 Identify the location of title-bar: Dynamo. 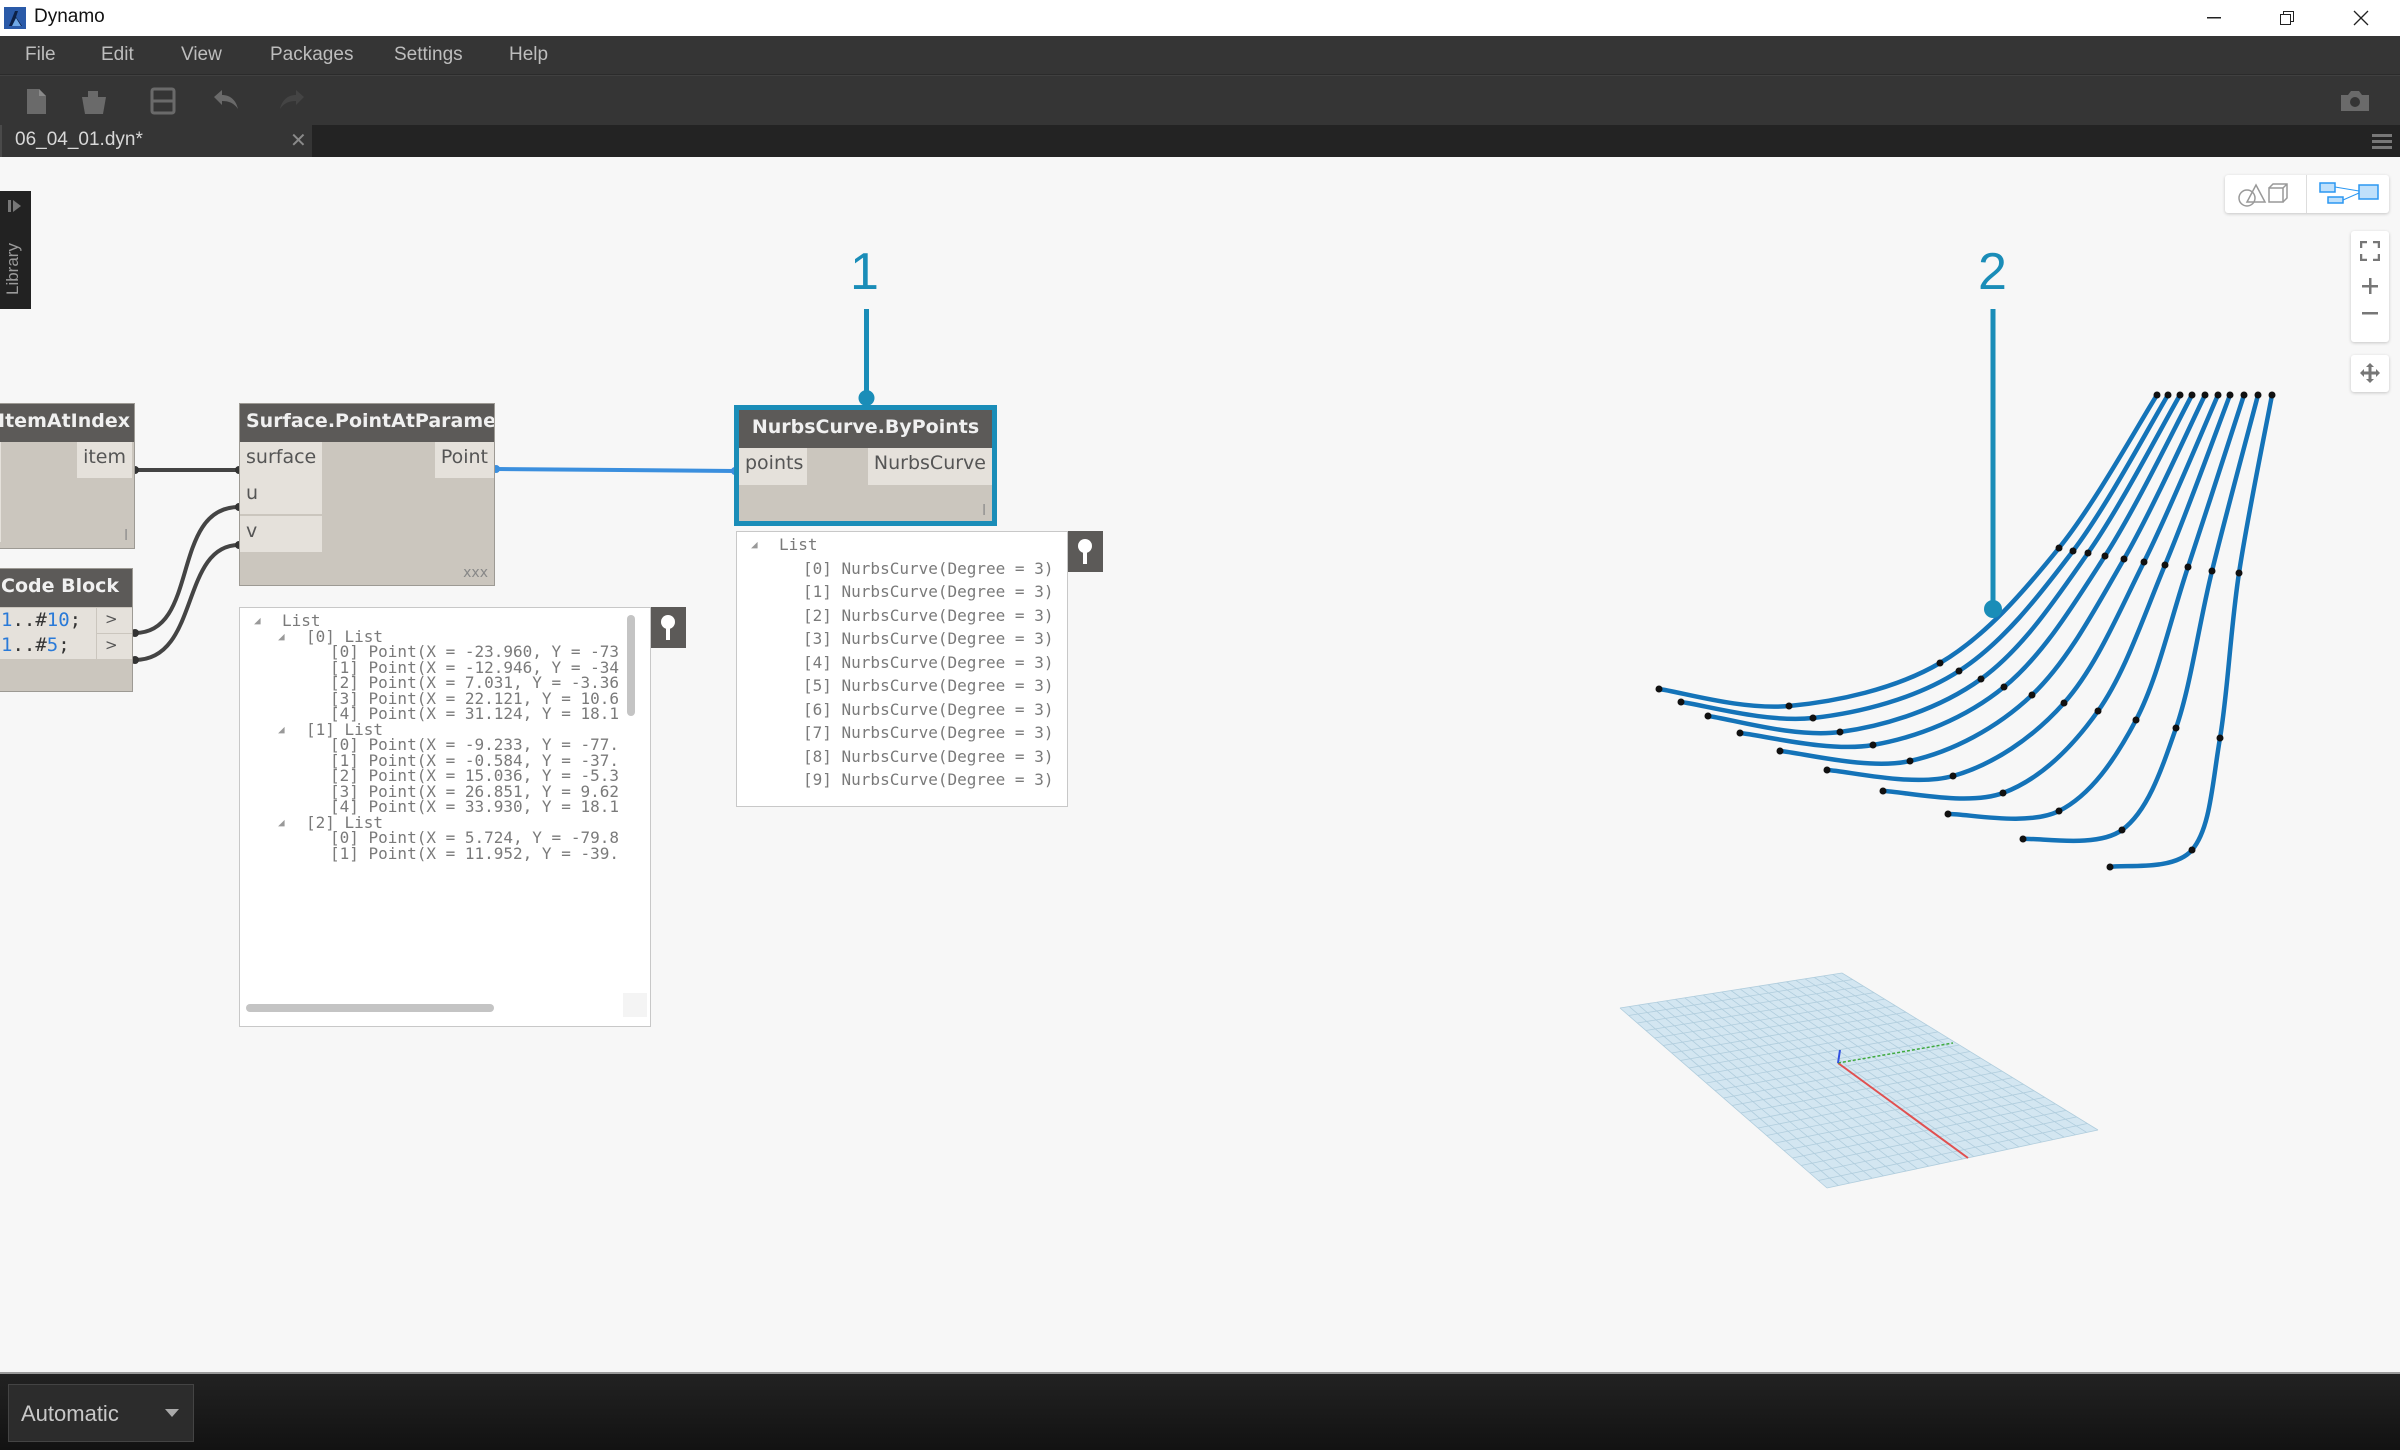
(1200, 18).